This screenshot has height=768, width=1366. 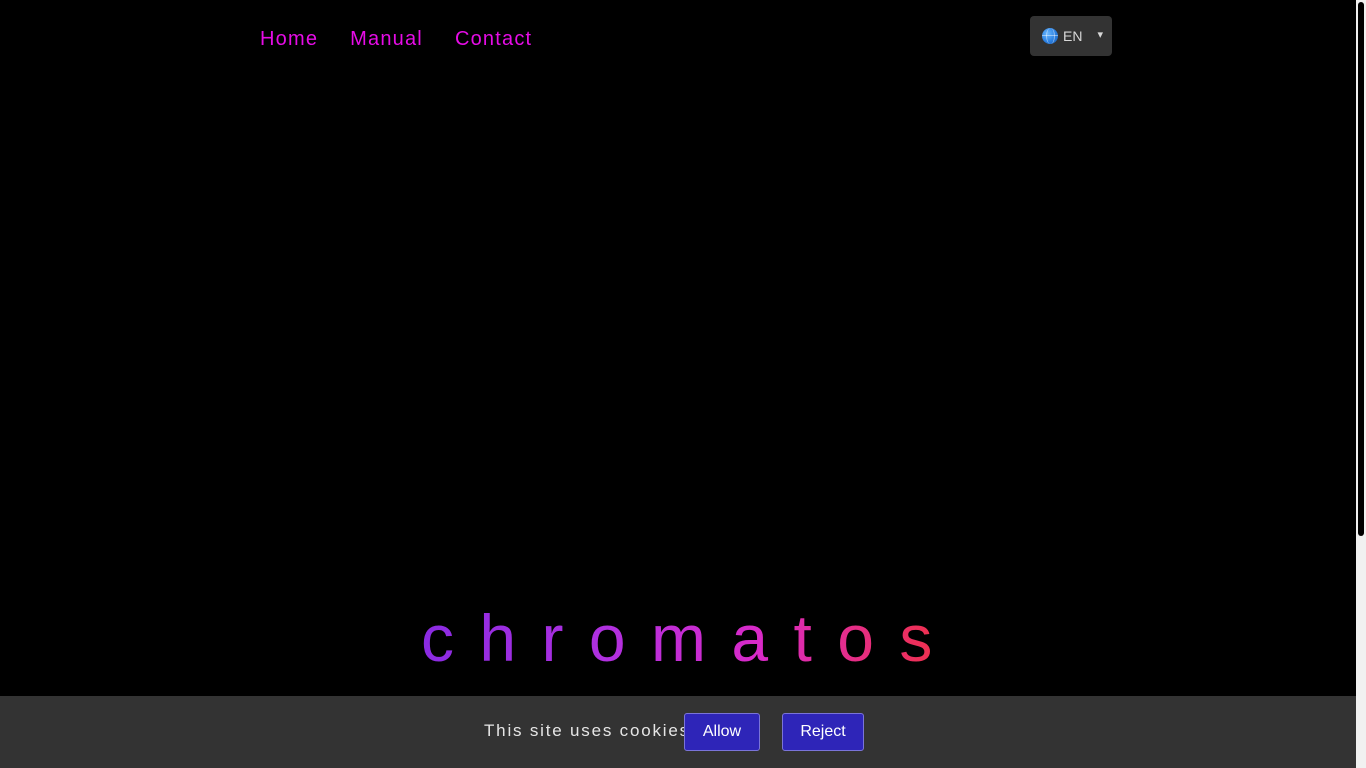 I want to click on hero-title-wrap: chromatose, so click(x=707, y=638).